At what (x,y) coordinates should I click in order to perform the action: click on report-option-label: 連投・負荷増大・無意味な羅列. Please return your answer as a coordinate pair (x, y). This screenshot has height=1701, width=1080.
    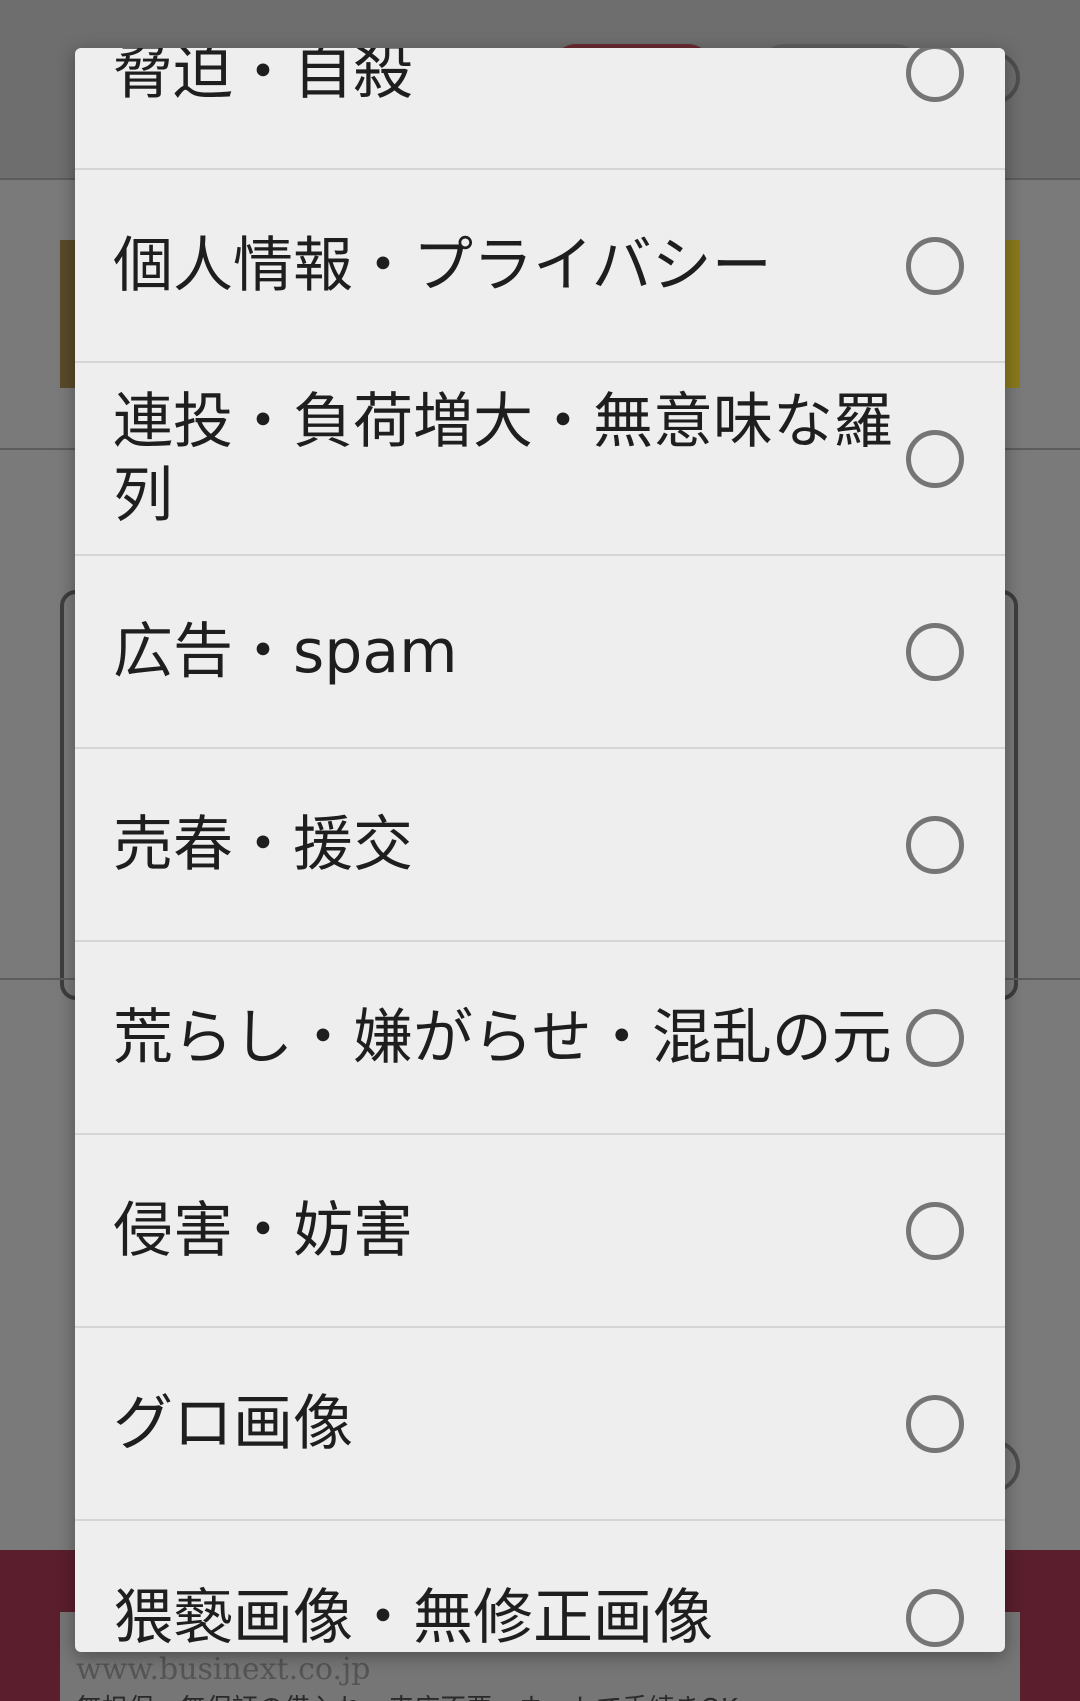
    Looking at the image, I should click on (503, 458).